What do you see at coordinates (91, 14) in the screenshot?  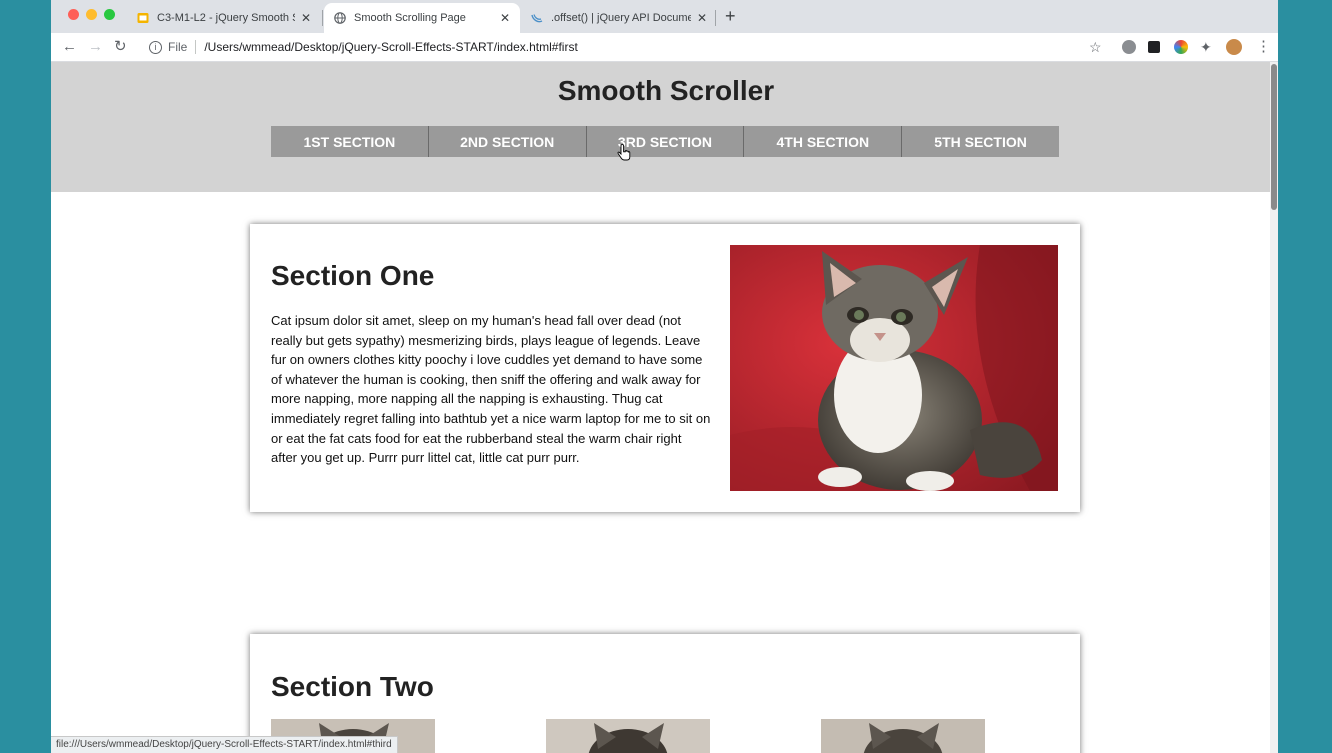 I see `minimize-window-button` at bounding box center [91, 14].